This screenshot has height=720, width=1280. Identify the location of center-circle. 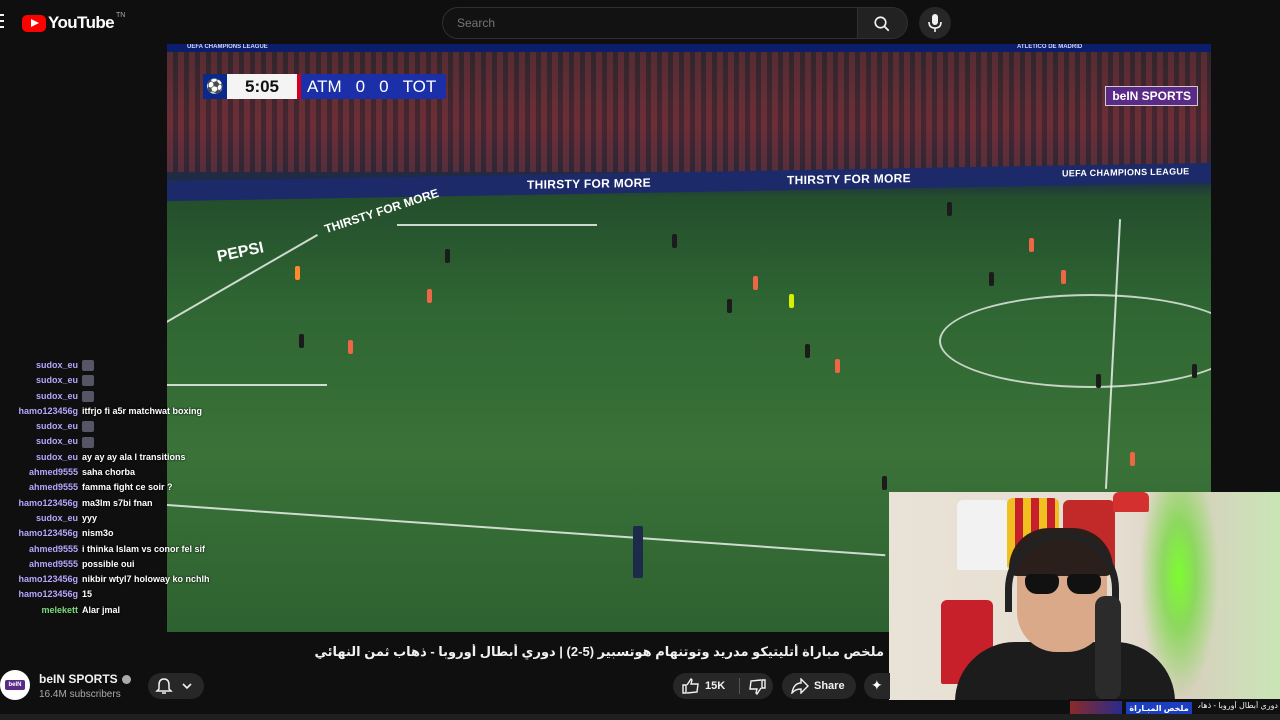
(1075, 341).